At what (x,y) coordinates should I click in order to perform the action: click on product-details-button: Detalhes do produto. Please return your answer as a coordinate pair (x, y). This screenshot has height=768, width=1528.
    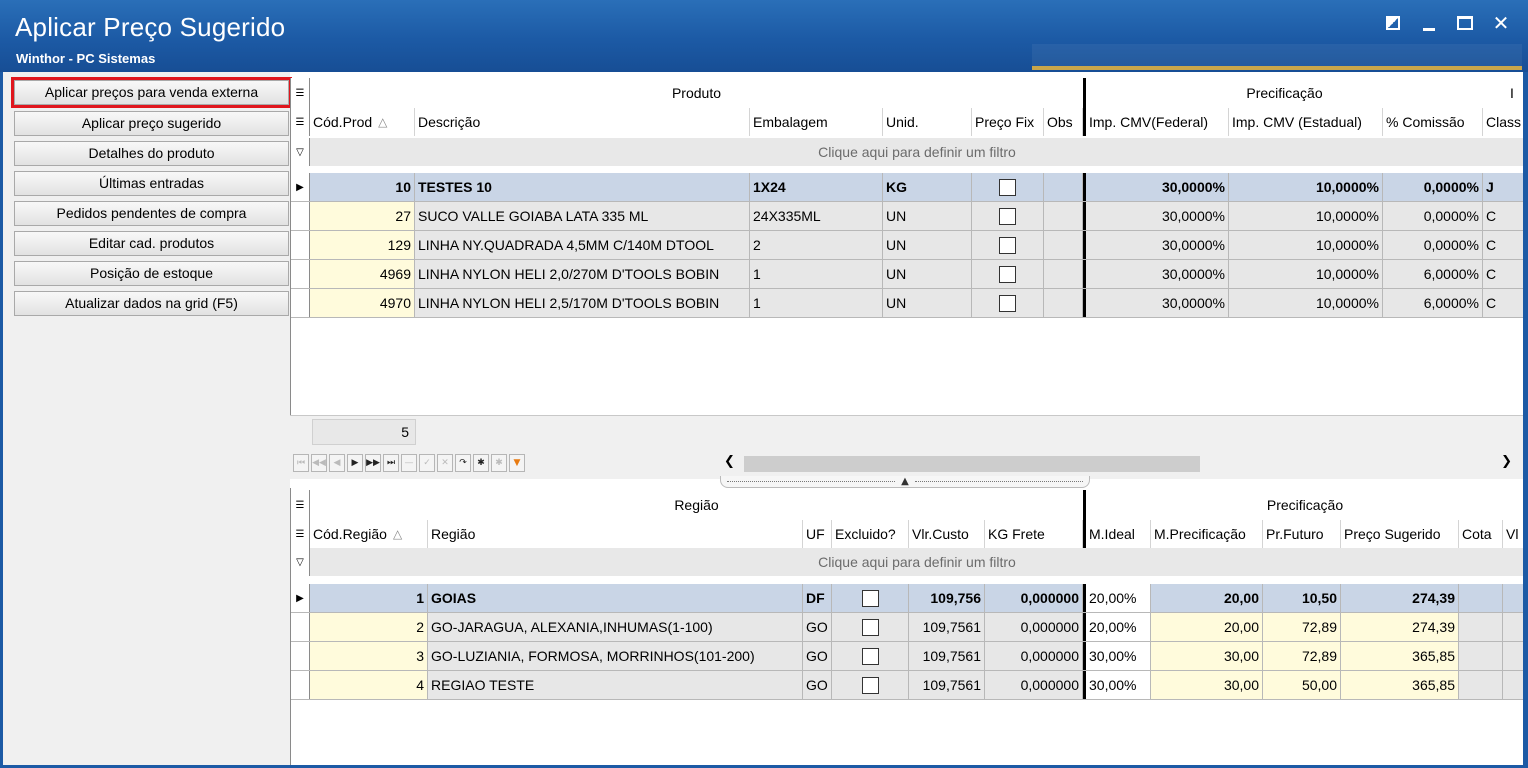
    Looking at the image, I should click on (151, 153).